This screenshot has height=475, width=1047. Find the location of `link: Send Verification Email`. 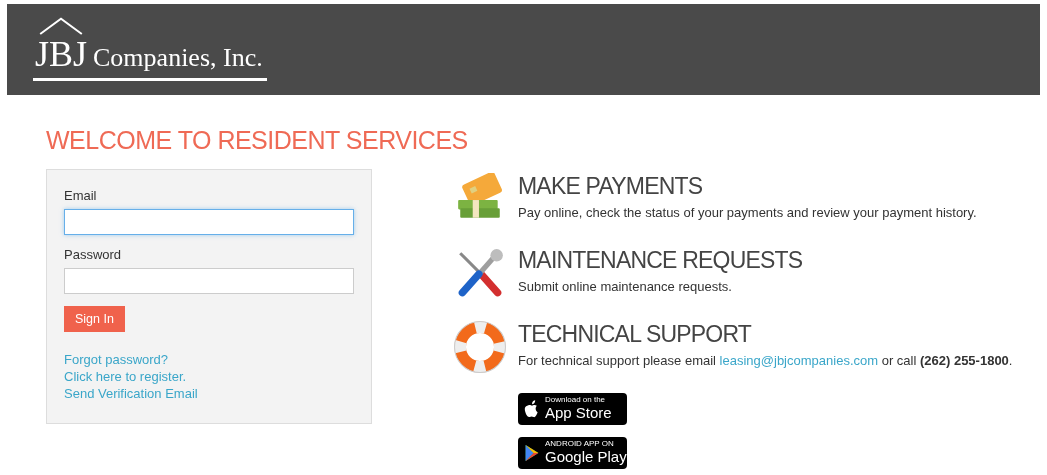

link: Send Verification Email is located at coordinates (131, 394).